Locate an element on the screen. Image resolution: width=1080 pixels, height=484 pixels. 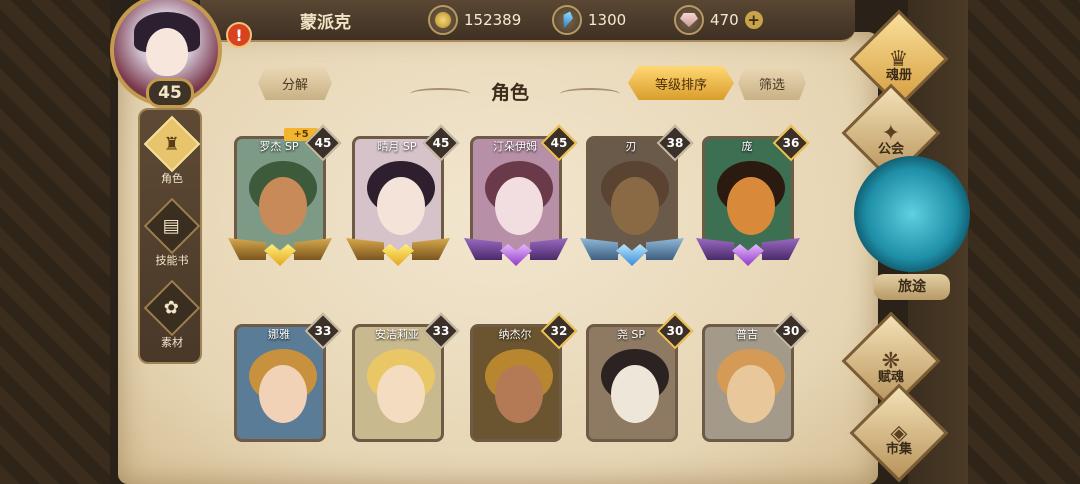
left-nav: ♜ 角色 ▤ 技能书 ✿ 素材 is located at coordinates (170, 236).